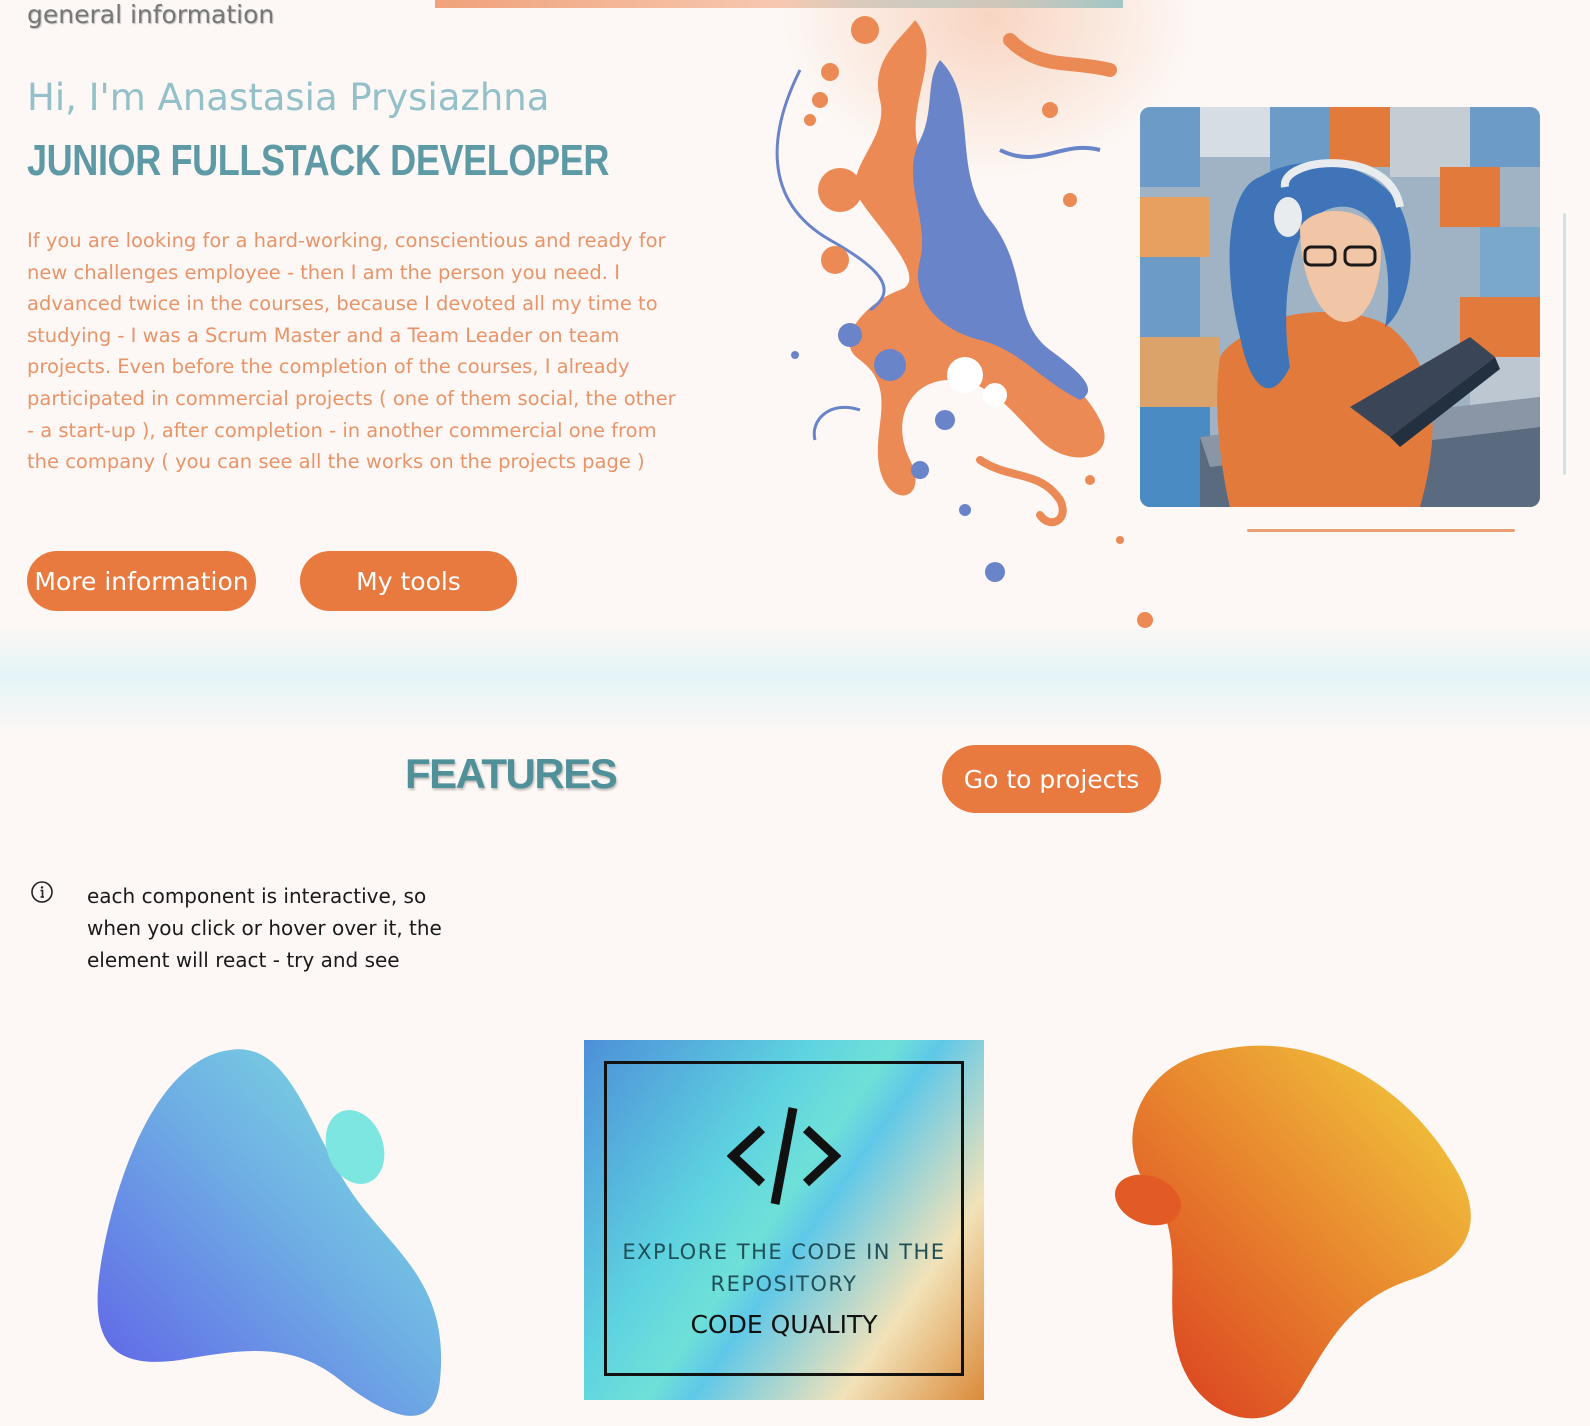 This screenshot has height=1426, width=1590. Describe the element at coordinates (784, 1268) in the screenshot. I see `code-card-caption: EXPLORE THE CODE IN THE REPOSITORY` at that location.